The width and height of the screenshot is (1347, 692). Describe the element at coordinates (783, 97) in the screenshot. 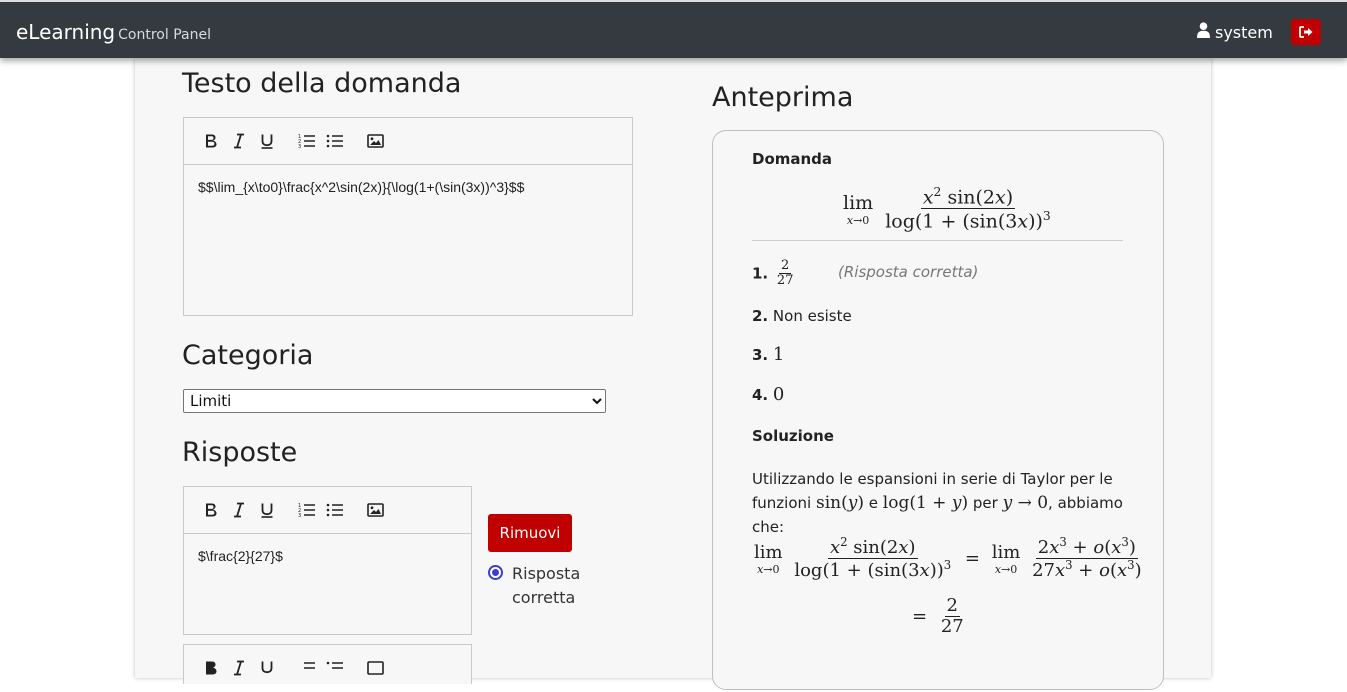

I see `preview-title: Anteprima` at that location.